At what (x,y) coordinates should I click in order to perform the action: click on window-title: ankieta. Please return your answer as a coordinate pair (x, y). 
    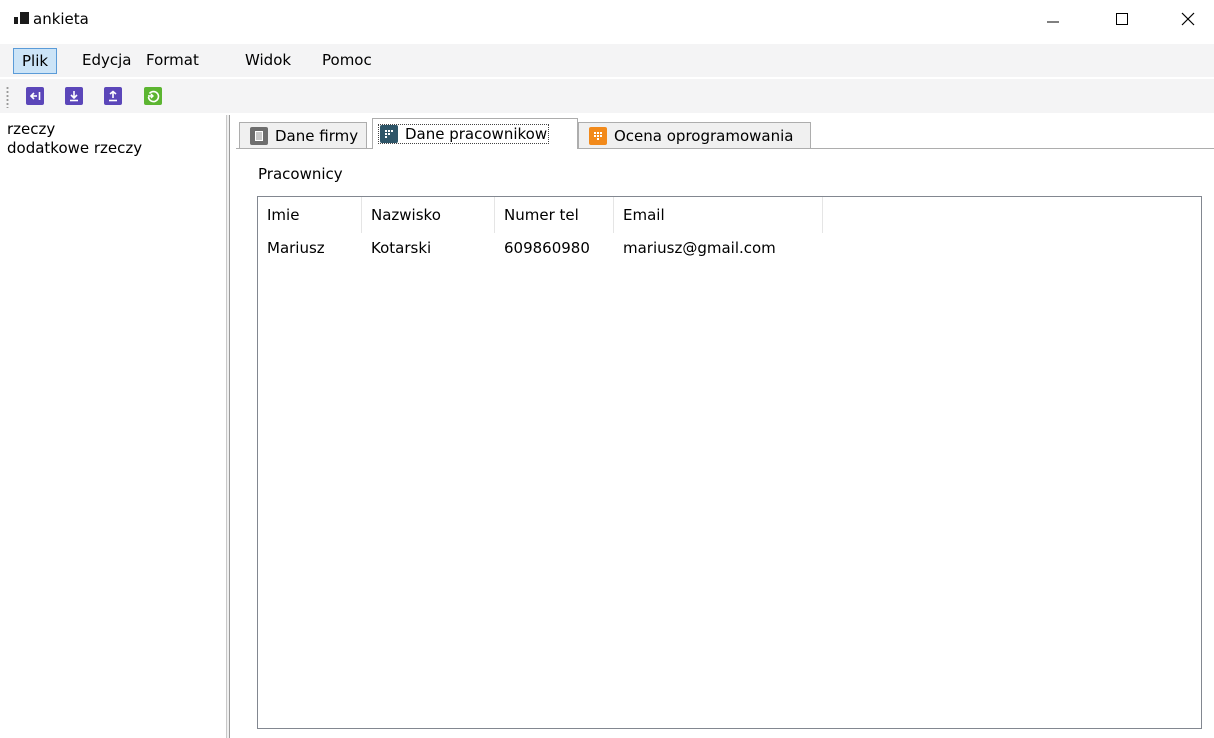
    Looking at the image, I should click on (61, 19).